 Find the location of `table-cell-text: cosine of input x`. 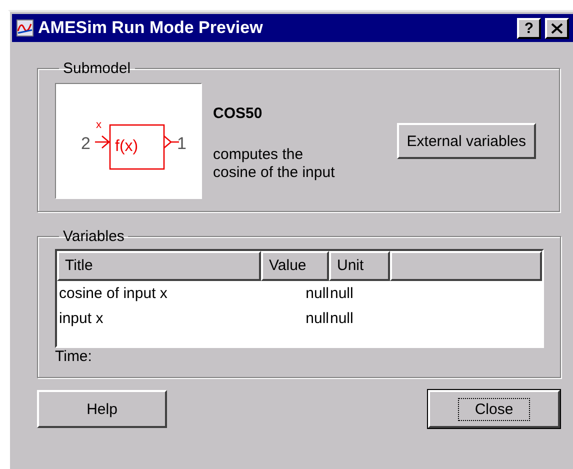

table-cell-text: cosine of input x is located at coordinates (113, 293).